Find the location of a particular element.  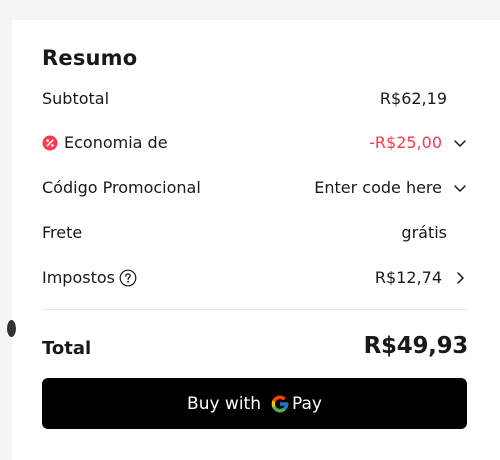

savings-row: Economia de -R$25,00 is located at coordinates (255, 143).